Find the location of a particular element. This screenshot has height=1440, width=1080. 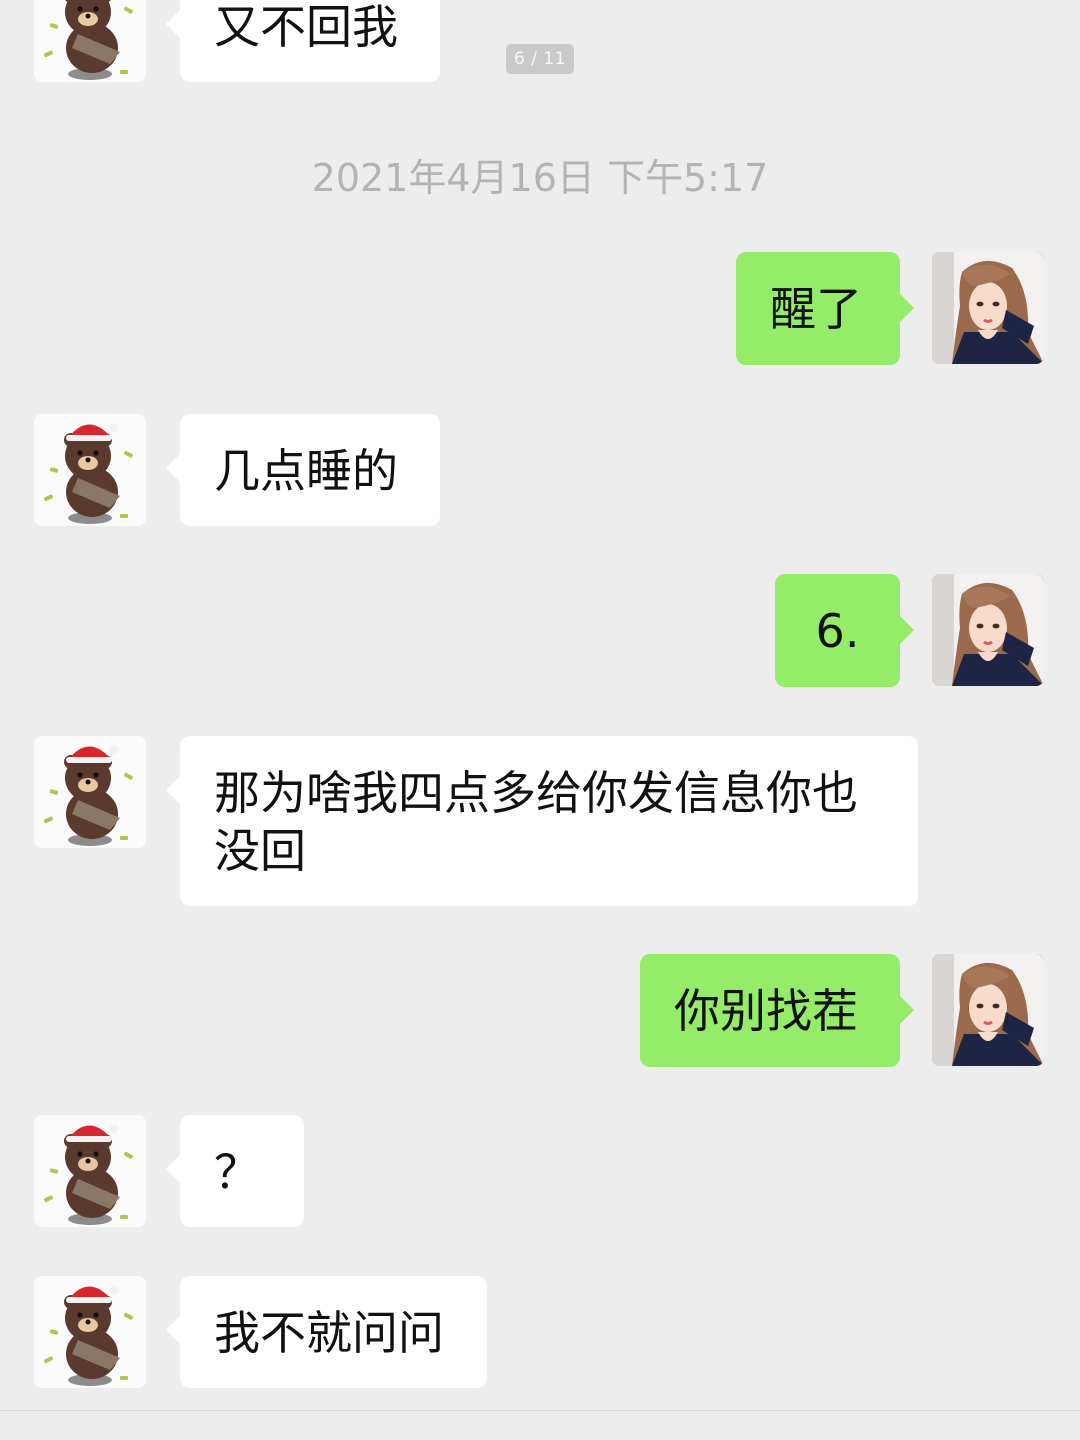

incoming-message-bubble: 那为啥我四点多给你发信息你也没回 is located at coordinates (542, 821).